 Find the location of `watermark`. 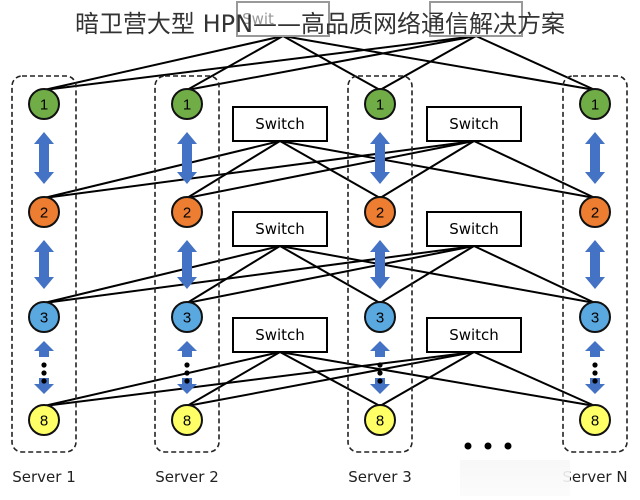

watermark is located at coordinates (515, 478).